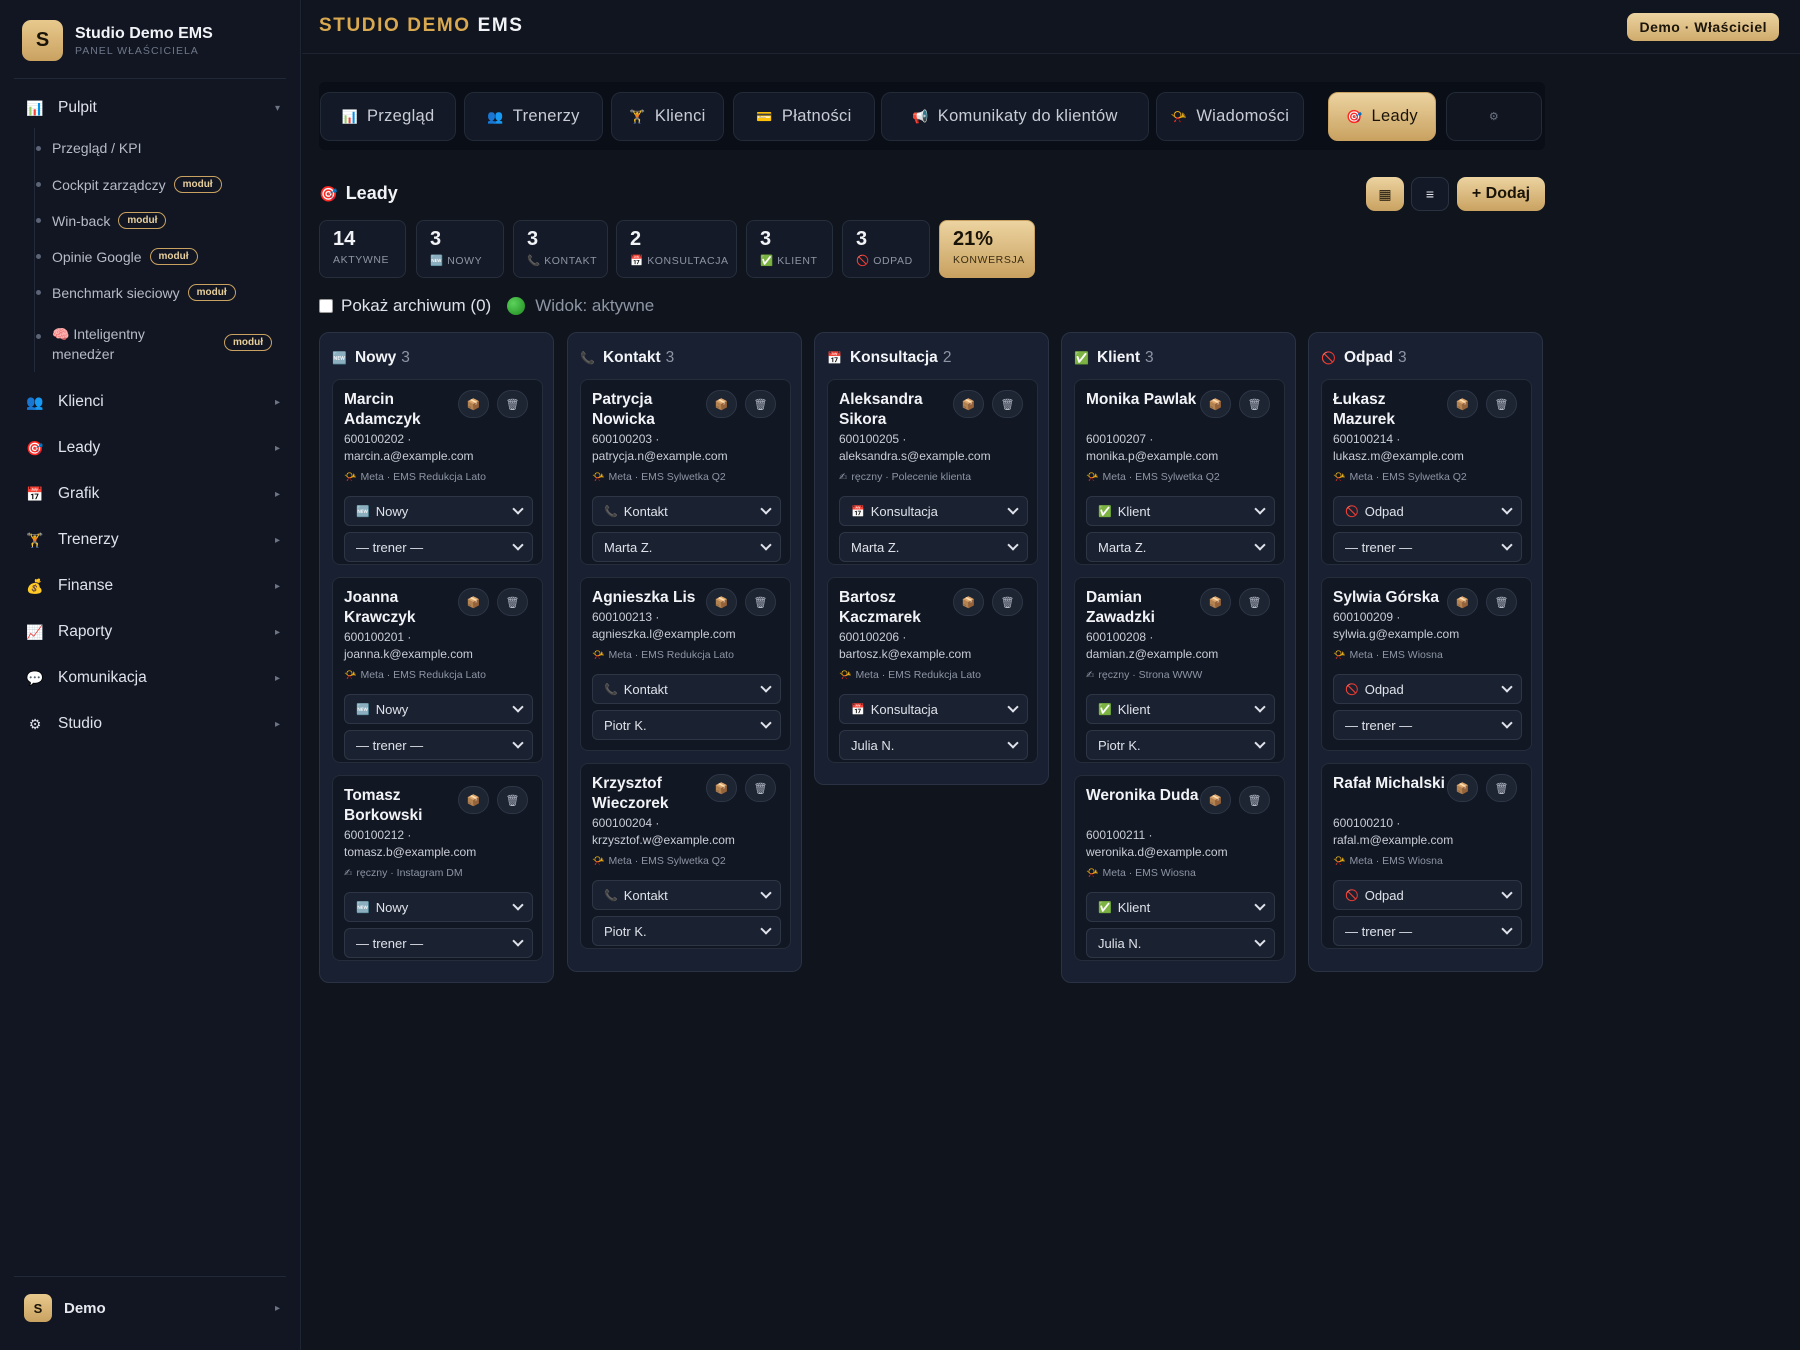  Describe the element at coordinates (933, 547) in the screenshot. I see `trainer-select: Marta Z.` at that location.